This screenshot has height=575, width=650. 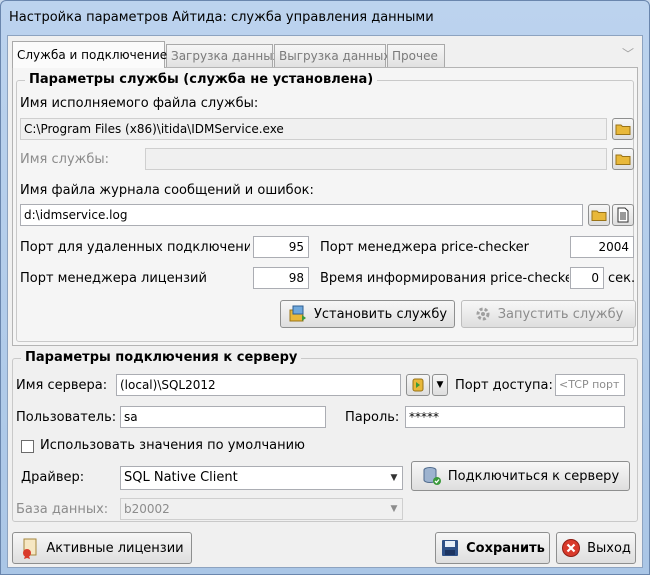 I want to click on tab-service-connection: Служба и подключение, so click(x=89, y=54).